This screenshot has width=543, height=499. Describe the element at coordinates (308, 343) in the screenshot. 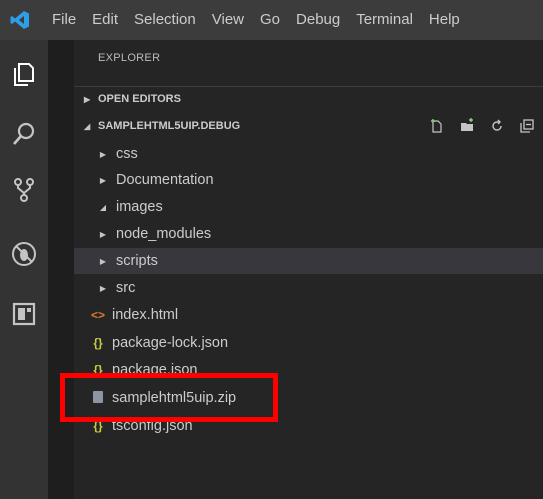

I see `file-package-lock-json: {} package-lock.json` at that location.